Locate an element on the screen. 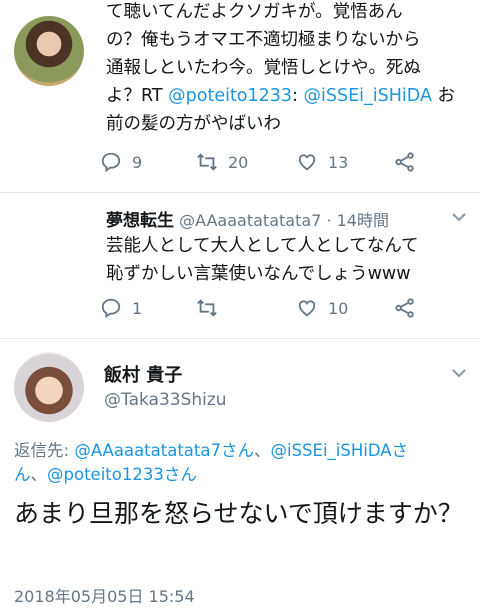 Image resolution: width=480 pixels, height=614 pixels. tweet-2-text: 芸能人として大人として人としてなんて 恥ずかしい言葉使いなんでしょうwww is located at coordinates (286, 260).